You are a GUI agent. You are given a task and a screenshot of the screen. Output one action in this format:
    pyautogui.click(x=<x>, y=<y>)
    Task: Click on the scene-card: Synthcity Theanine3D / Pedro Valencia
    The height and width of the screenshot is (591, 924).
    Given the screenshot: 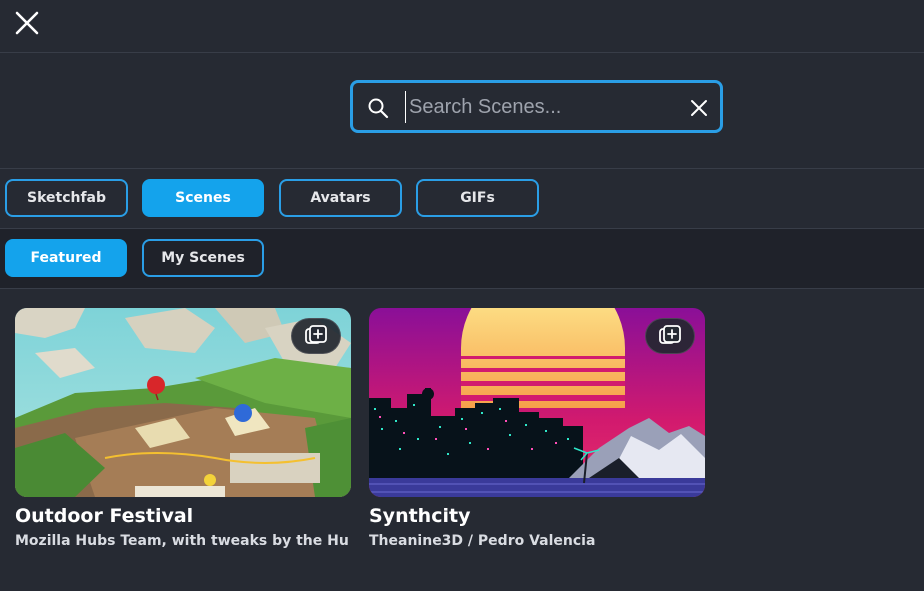 What is the action you would take?
    pyautogui.click(x=537, y=428)
    